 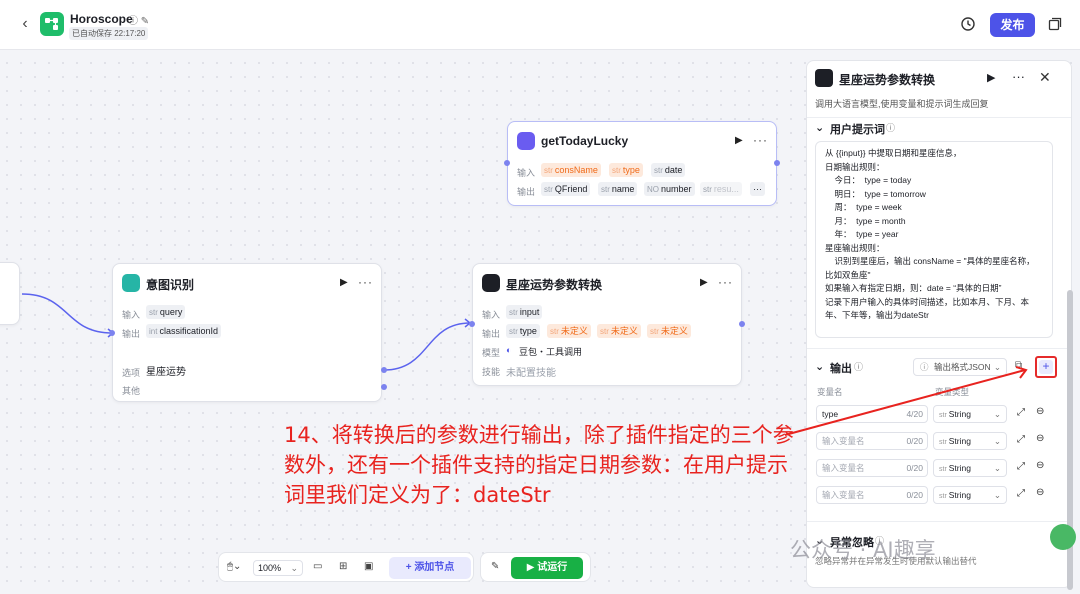 What do you see at coordinates (551, 352) in the screenshot?
I see `model-value: 豆包・工具调用` at bounding box center [551, 352].